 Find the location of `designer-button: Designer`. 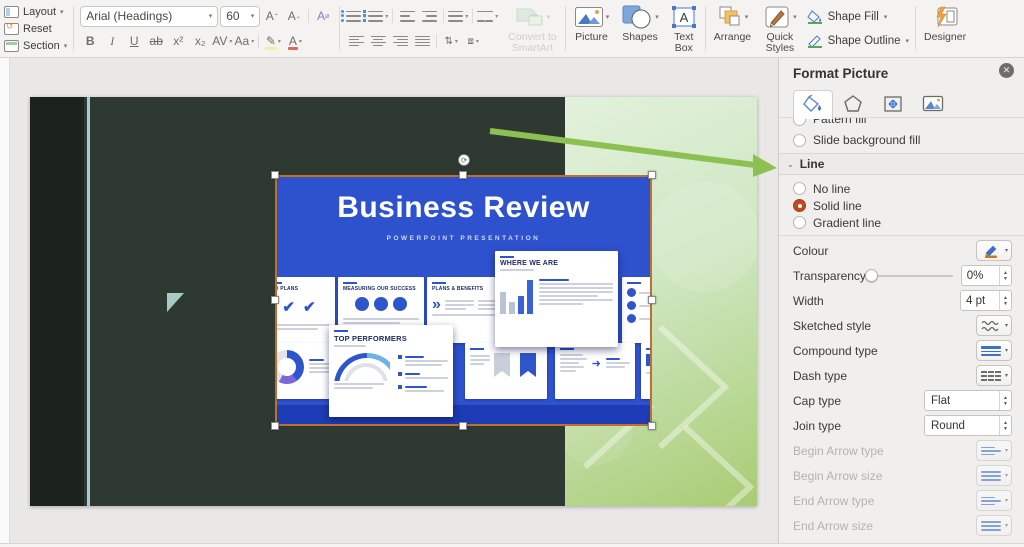

designer-button: Designer is located at coordinates (945, 28).